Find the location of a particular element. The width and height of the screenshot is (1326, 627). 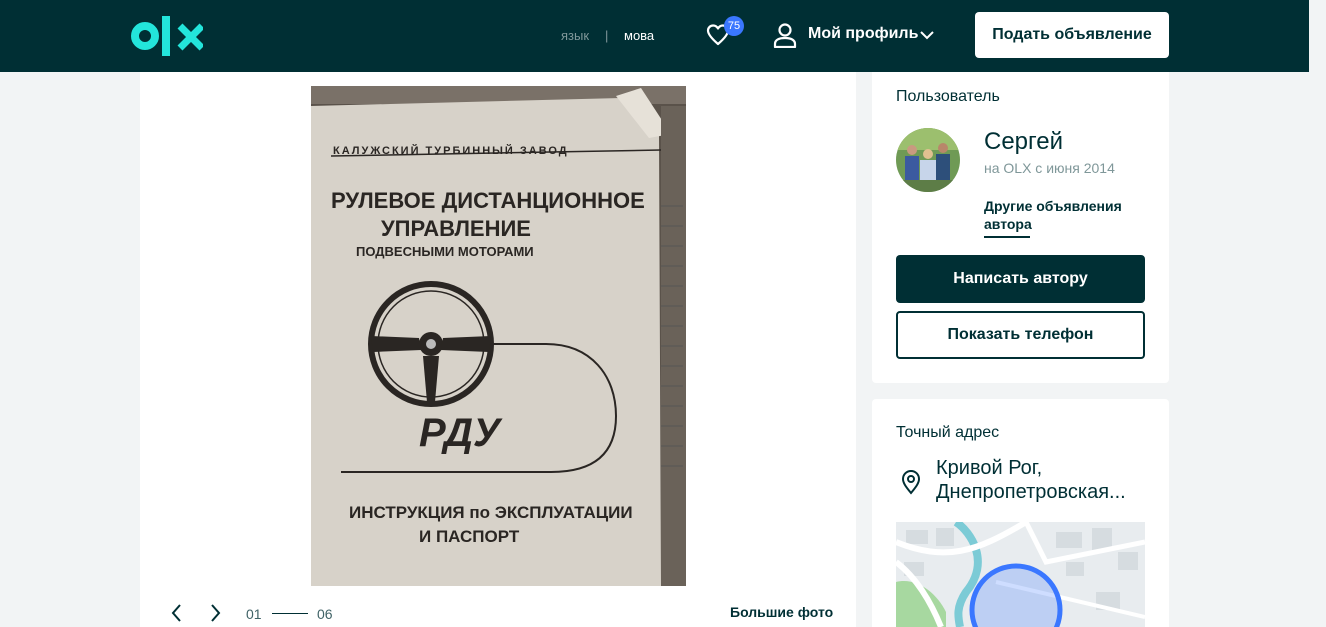

avatar is located at coordinates (928, 160).